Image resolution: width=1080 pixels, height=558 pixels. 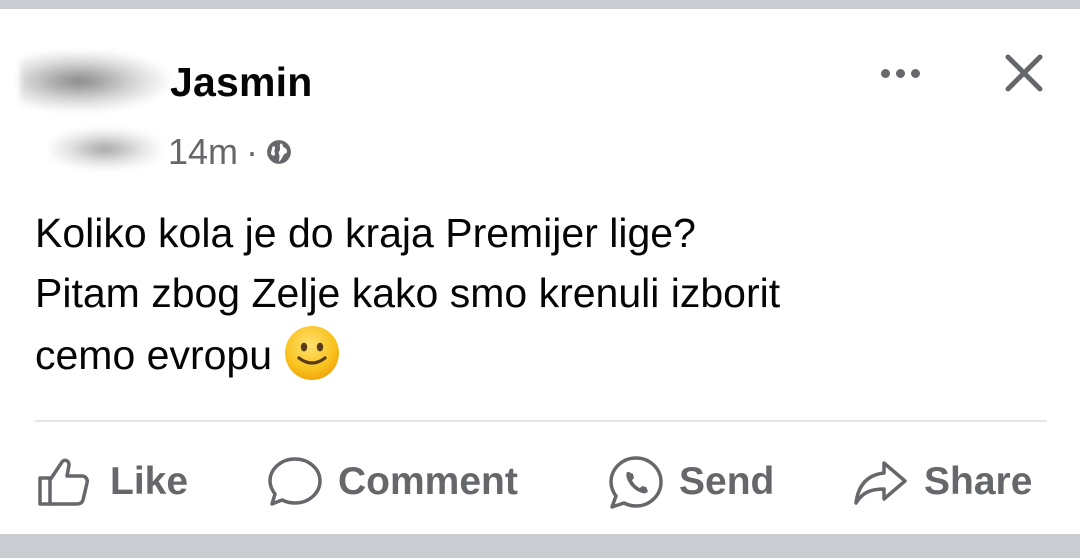 I want to click on post-meta: 14m ·, so click(x=230, y=152).